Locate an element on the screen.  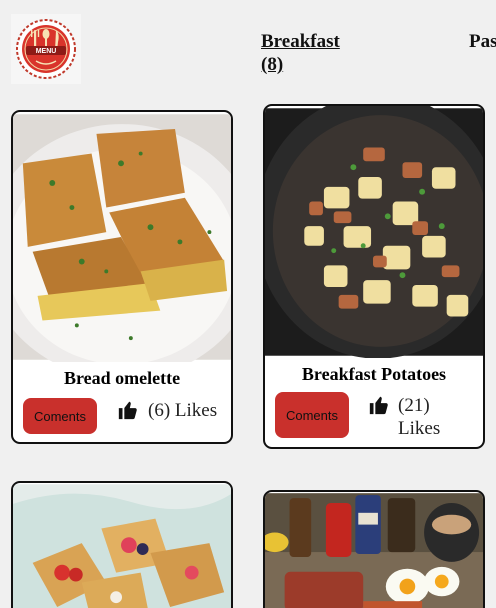
recipe-card-pastries is located at coordinates (122, 544).